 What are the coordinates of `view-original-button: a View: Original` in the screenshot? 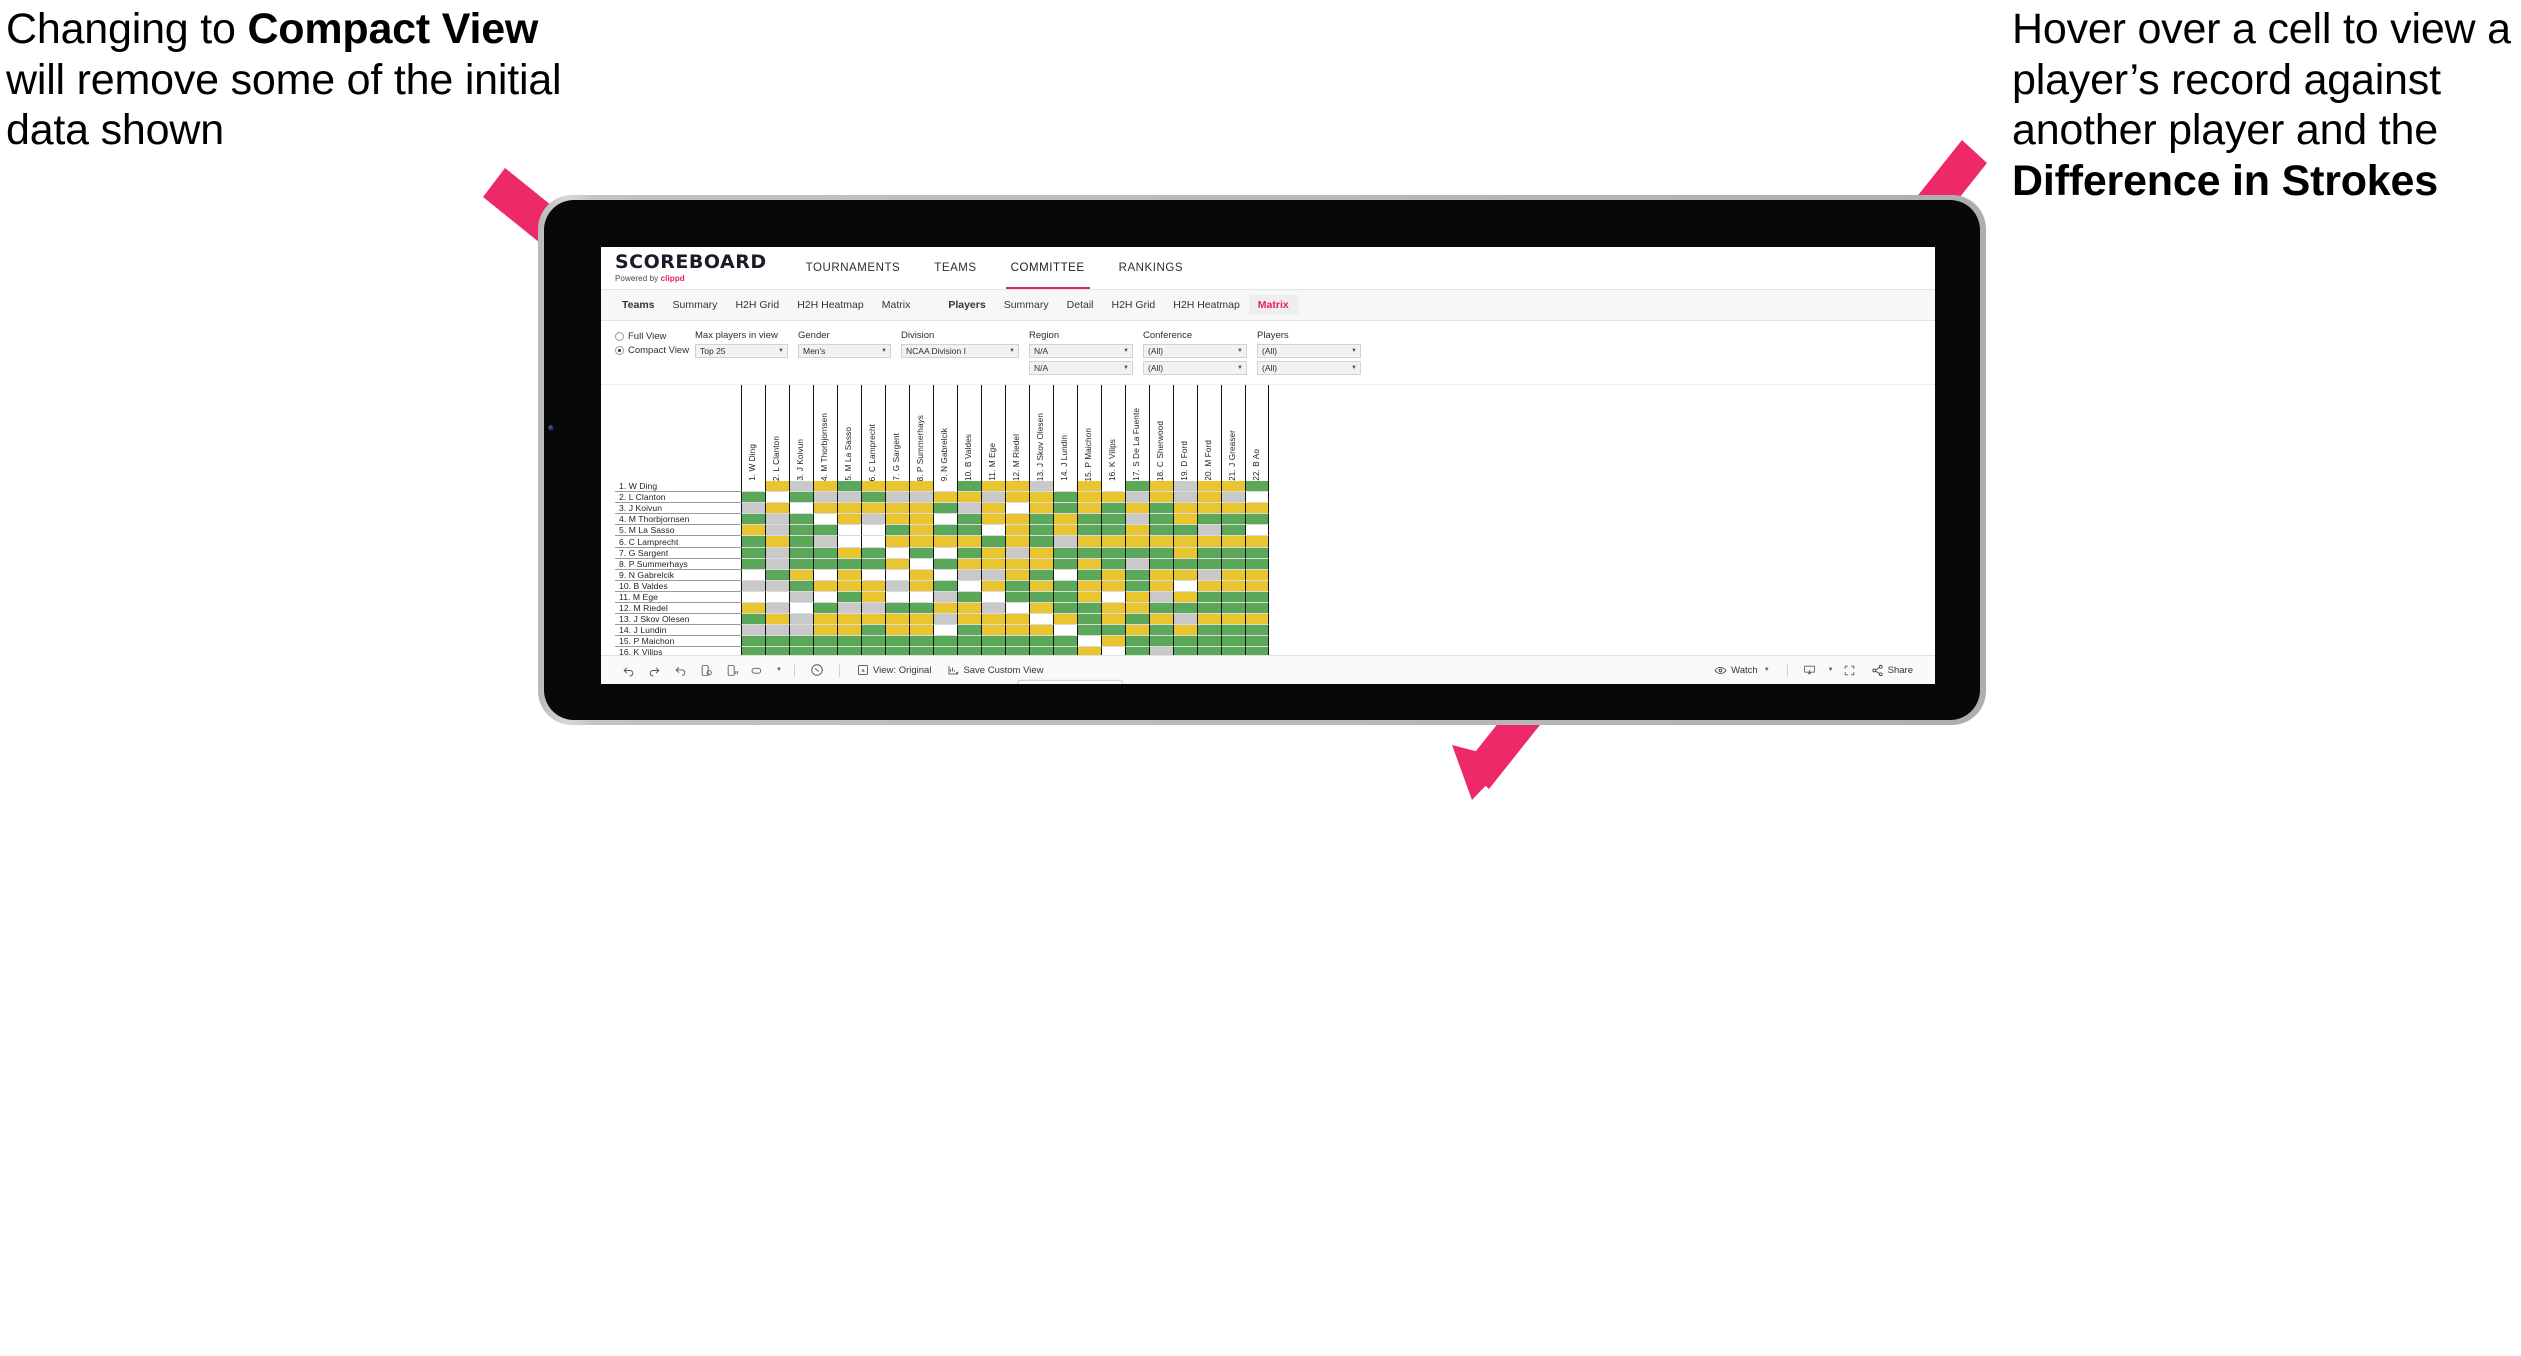 It's located at (894, 670).